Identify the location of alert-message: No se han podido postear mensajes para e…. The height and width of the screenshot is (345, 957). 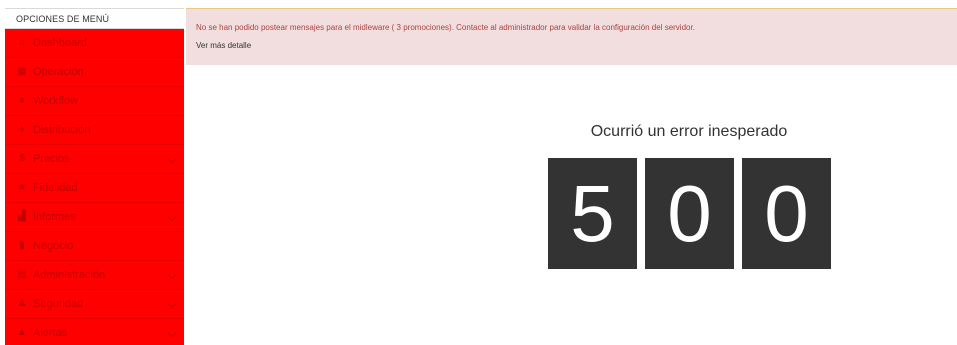
(445, 27).